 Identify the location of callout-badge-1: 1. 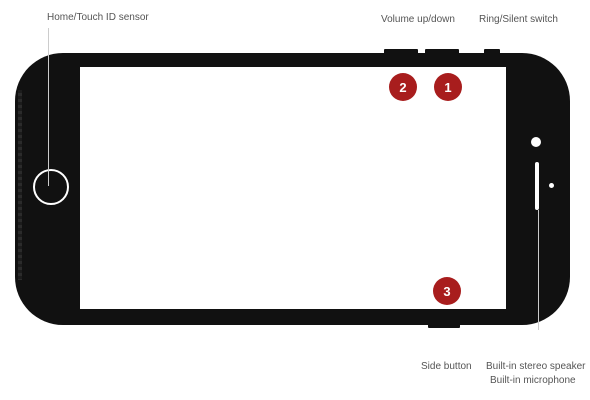
(448, 87).